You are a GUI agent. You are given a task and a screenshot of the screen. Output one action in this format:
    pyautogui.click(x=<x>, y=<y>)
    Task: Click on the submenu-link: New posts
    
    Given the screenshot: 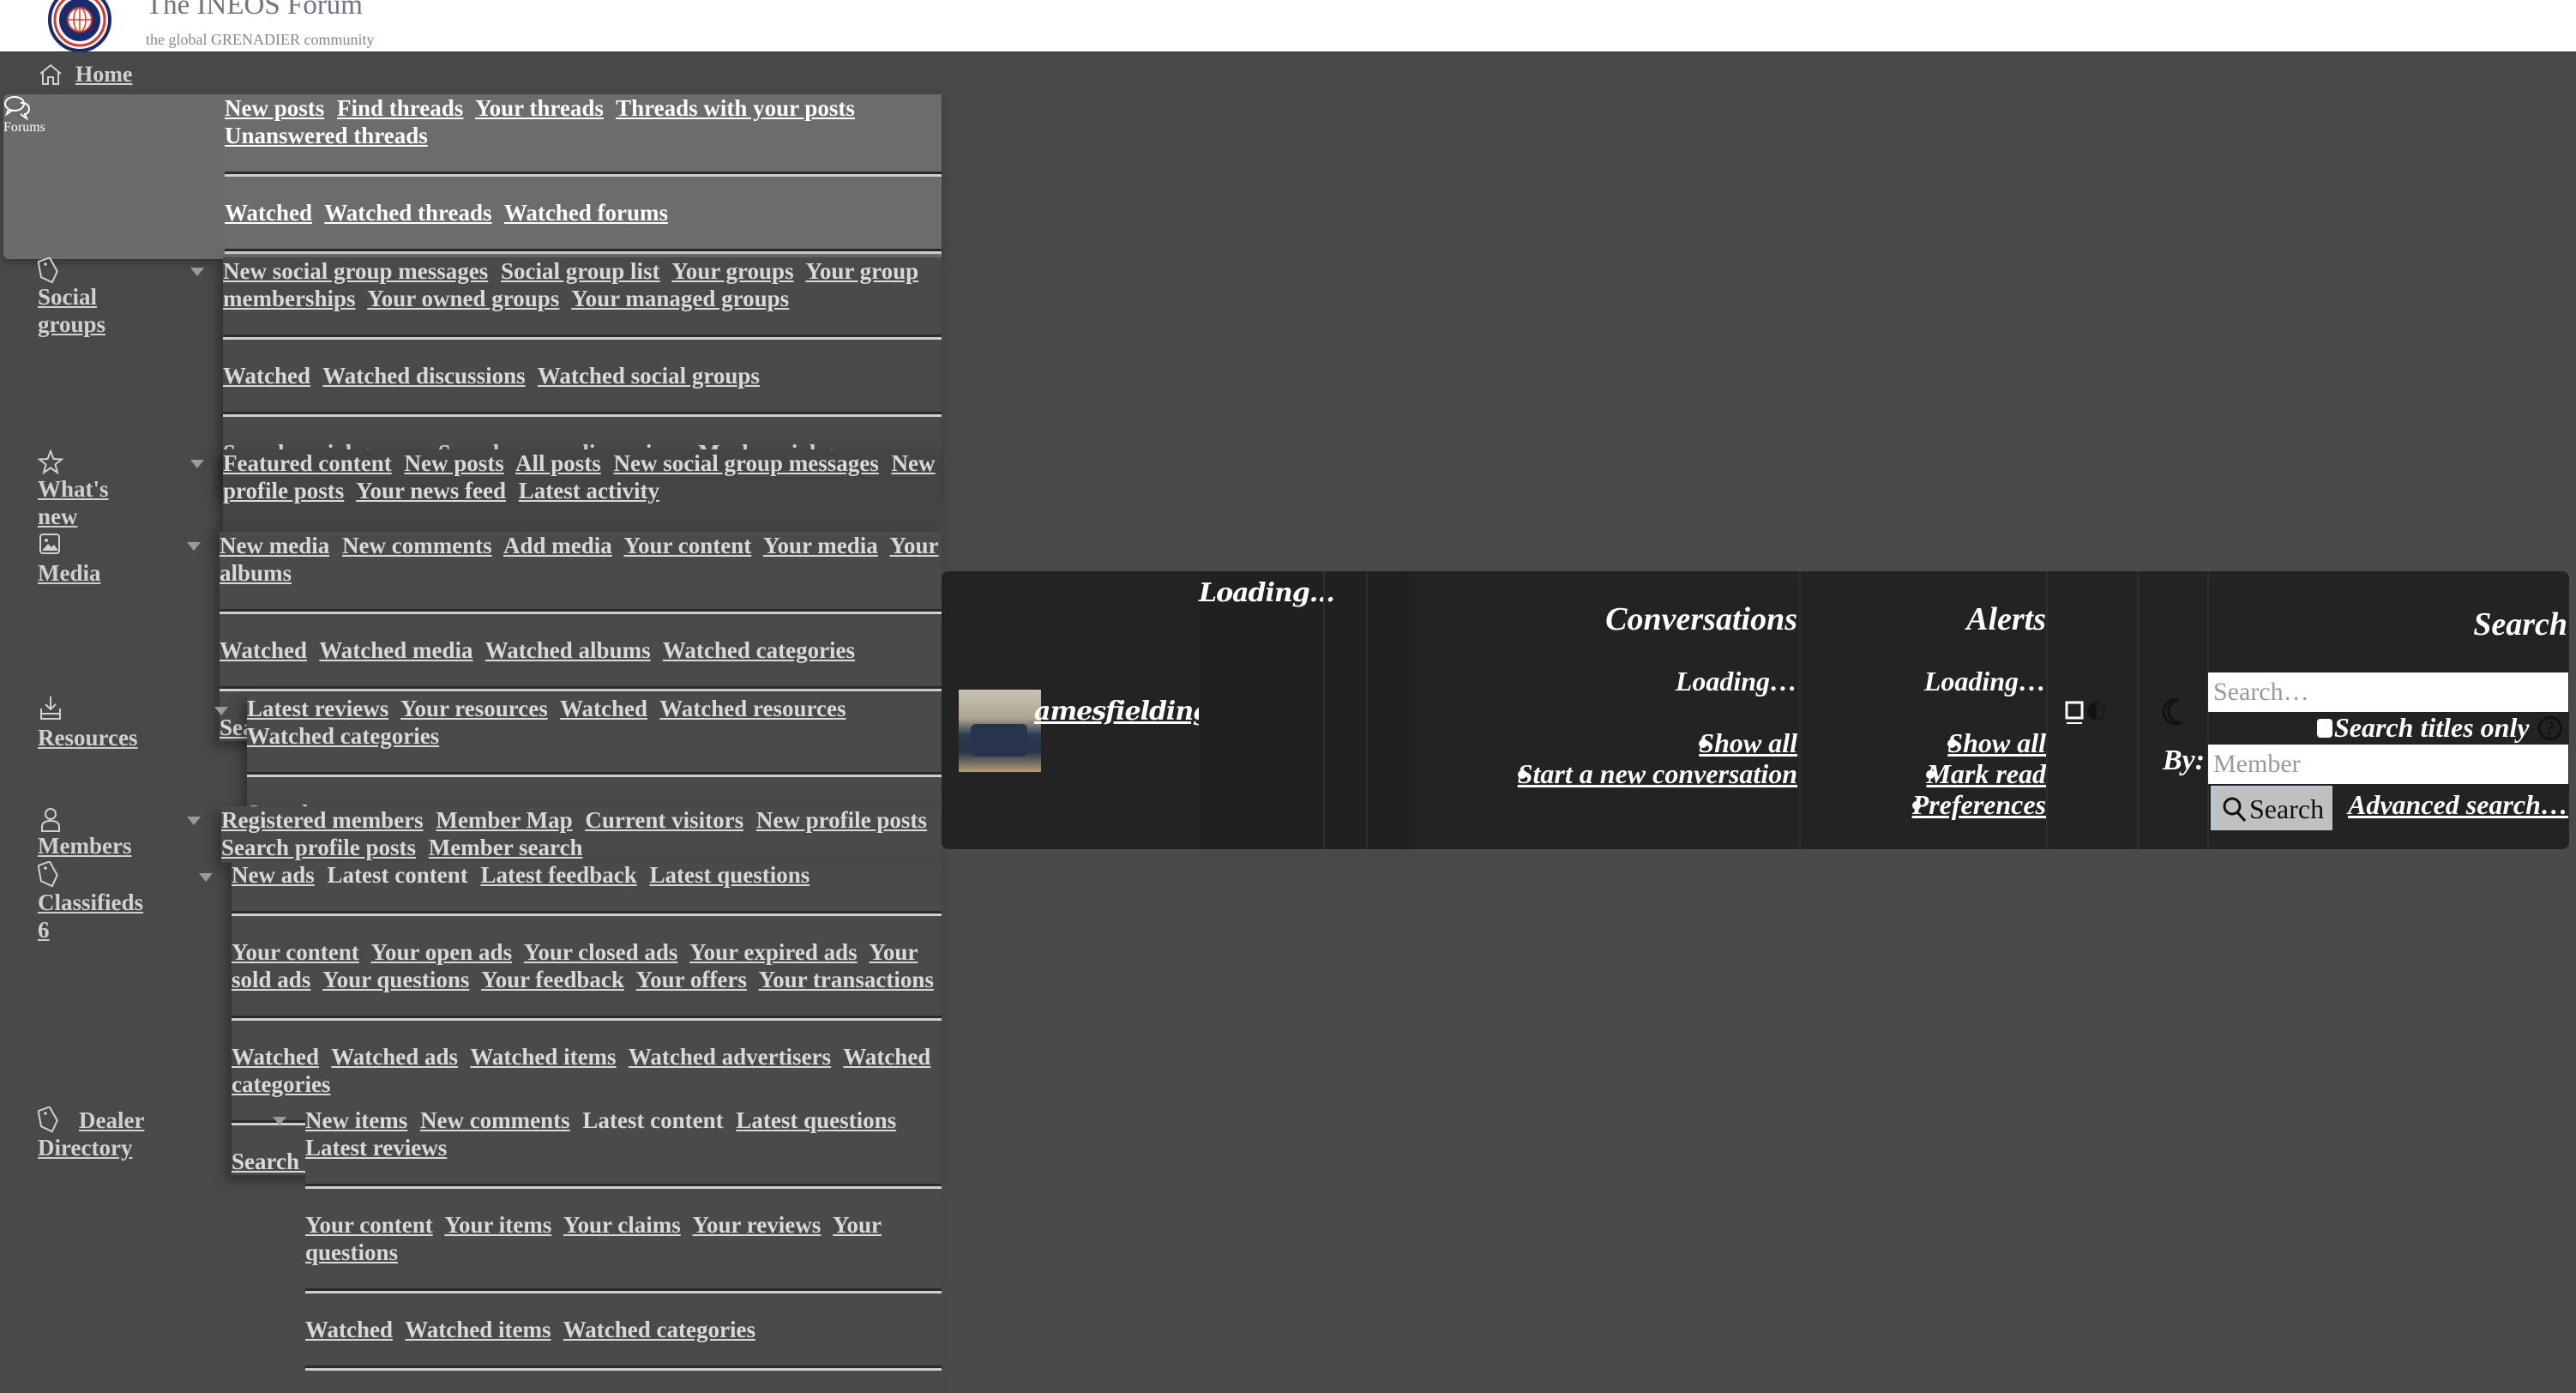 What is the action you would take?
    pyautogui.click(x=453, y=463)
    